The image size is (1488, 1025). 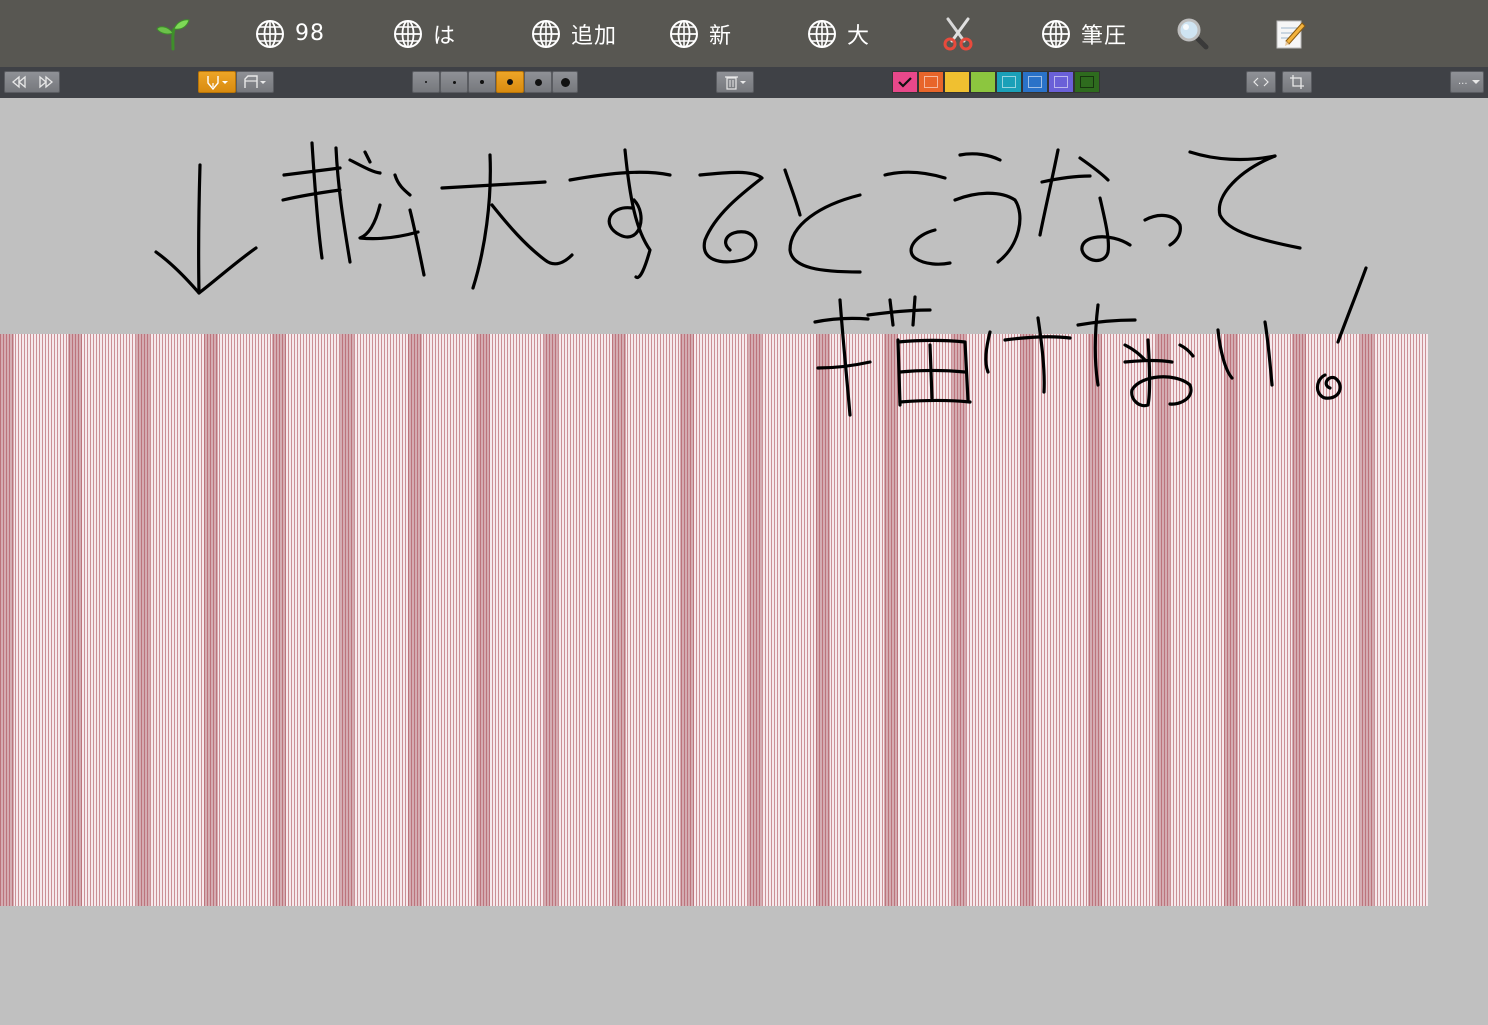 I want to click on swatch-blue, so click(x=1035, y=82).